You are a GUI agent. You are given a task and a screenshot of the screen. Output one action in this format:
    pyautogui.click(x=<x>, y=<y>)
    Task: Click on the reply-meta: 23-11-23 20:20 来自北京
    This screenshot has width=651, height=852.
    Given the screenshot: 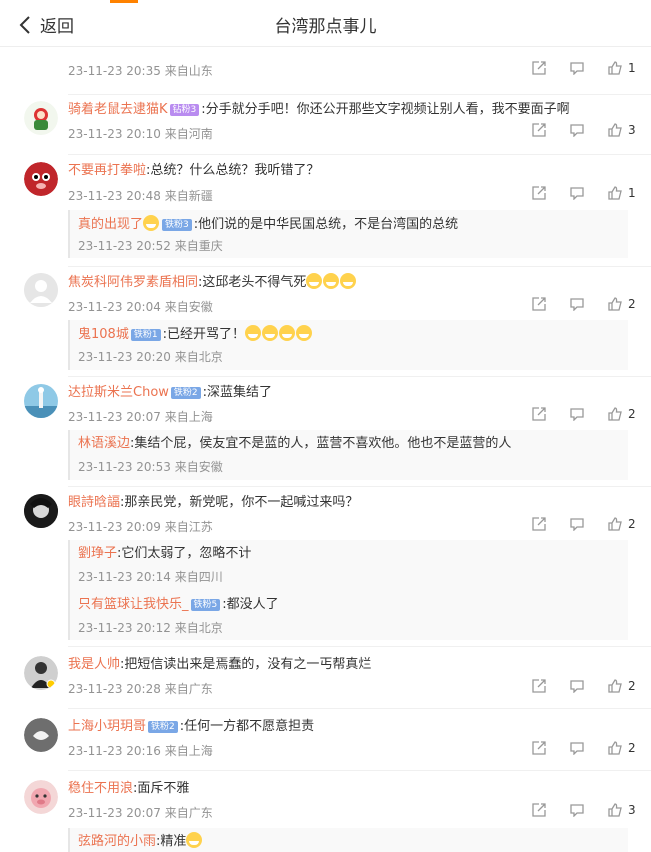 What is the action you would take?
    pyautogui.click(x=150, y=357)
    